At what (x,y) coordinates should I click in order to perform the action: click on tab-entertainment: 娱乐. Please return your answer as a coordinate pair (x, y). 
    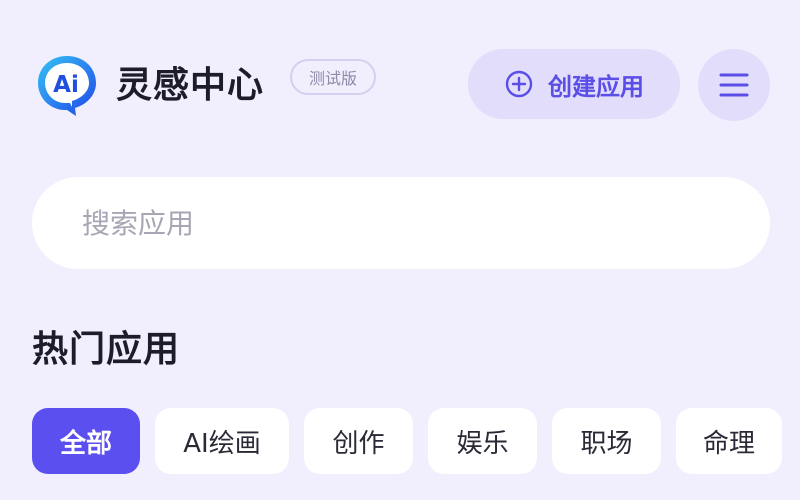
    Looking at the image, I should click on (482, 441).